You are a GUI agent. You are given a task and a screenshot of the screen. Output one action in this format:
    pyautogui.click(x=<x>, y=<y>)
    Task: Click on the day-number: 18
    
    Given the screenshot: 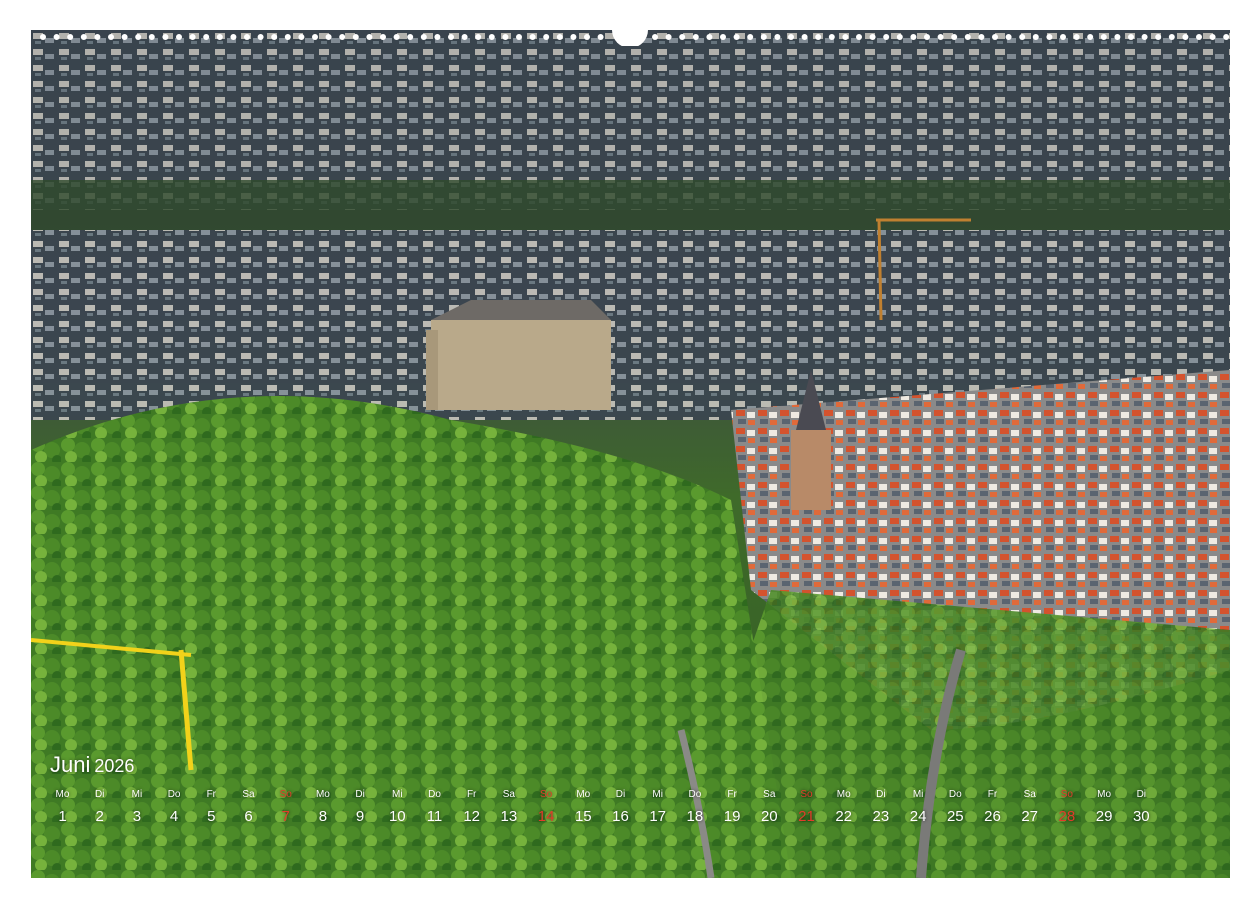 What is the action you would take?
    pyautogui.click(x=695, y=816)
    